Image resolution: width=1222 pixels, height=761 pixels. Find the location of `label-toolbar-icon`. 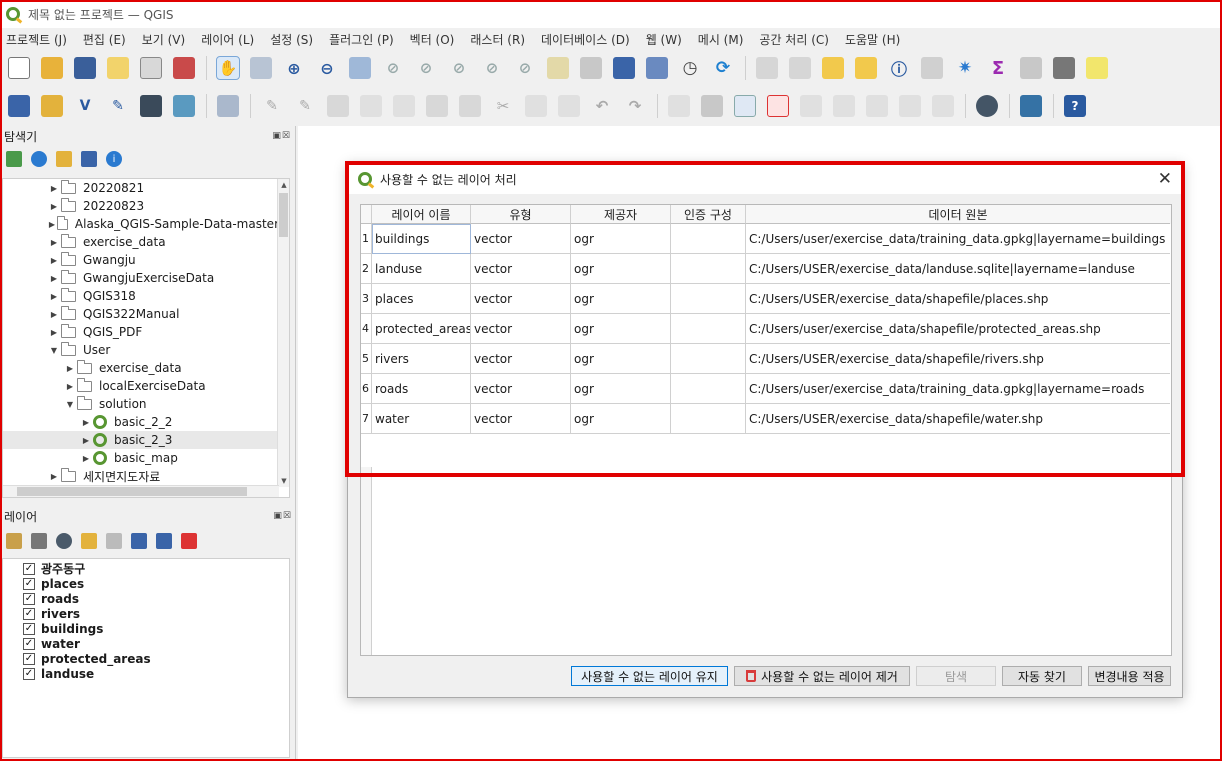

label-toolbar-icon is located at coordinates (679, 106).